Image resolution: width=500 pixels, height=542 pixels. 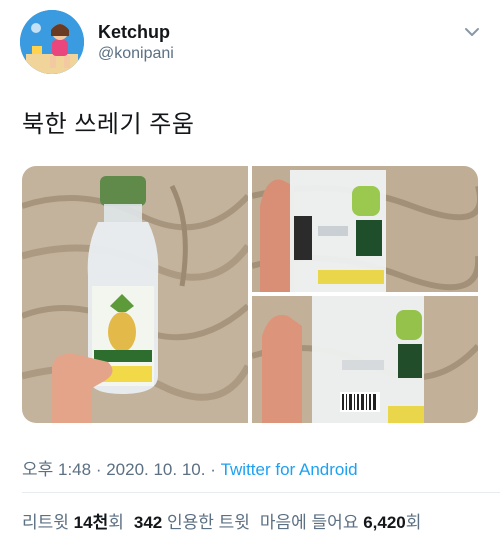 I want to click on quotes-stat: 342 인용한 트윗, so click(x=192, y=522).